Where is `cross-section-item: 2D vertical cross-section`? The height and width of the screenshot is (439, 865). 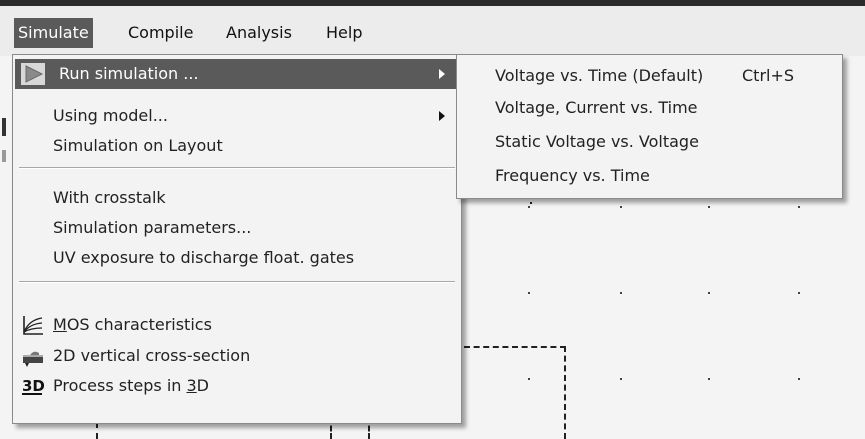
cross-section-item: 2D vertical cross-section is located at coordinates (237, 356).